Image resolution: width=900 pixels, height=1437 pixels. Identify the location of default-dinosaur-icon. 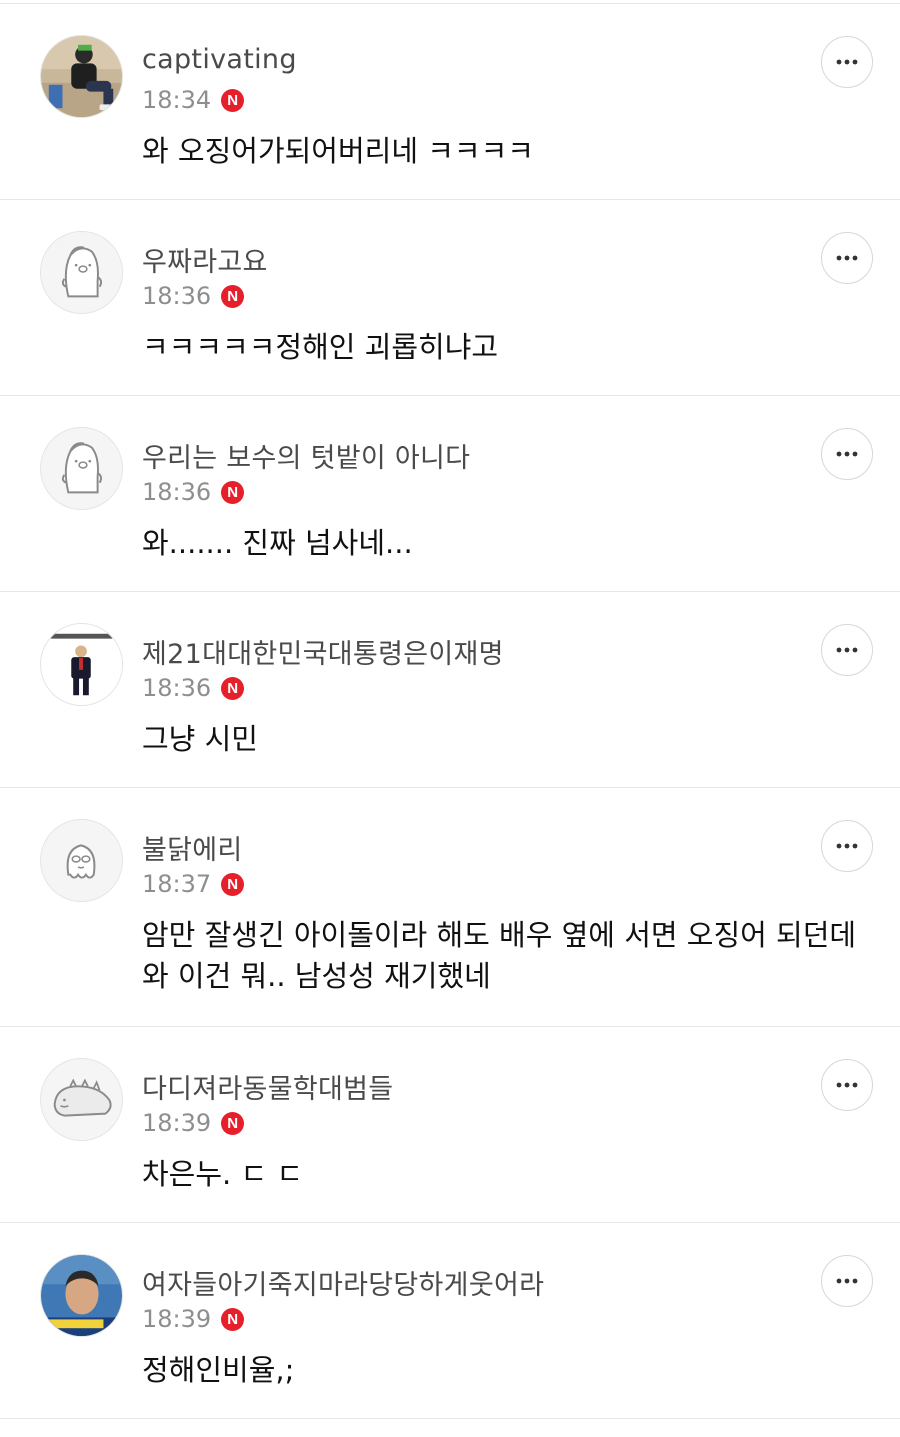
(81, 1099).